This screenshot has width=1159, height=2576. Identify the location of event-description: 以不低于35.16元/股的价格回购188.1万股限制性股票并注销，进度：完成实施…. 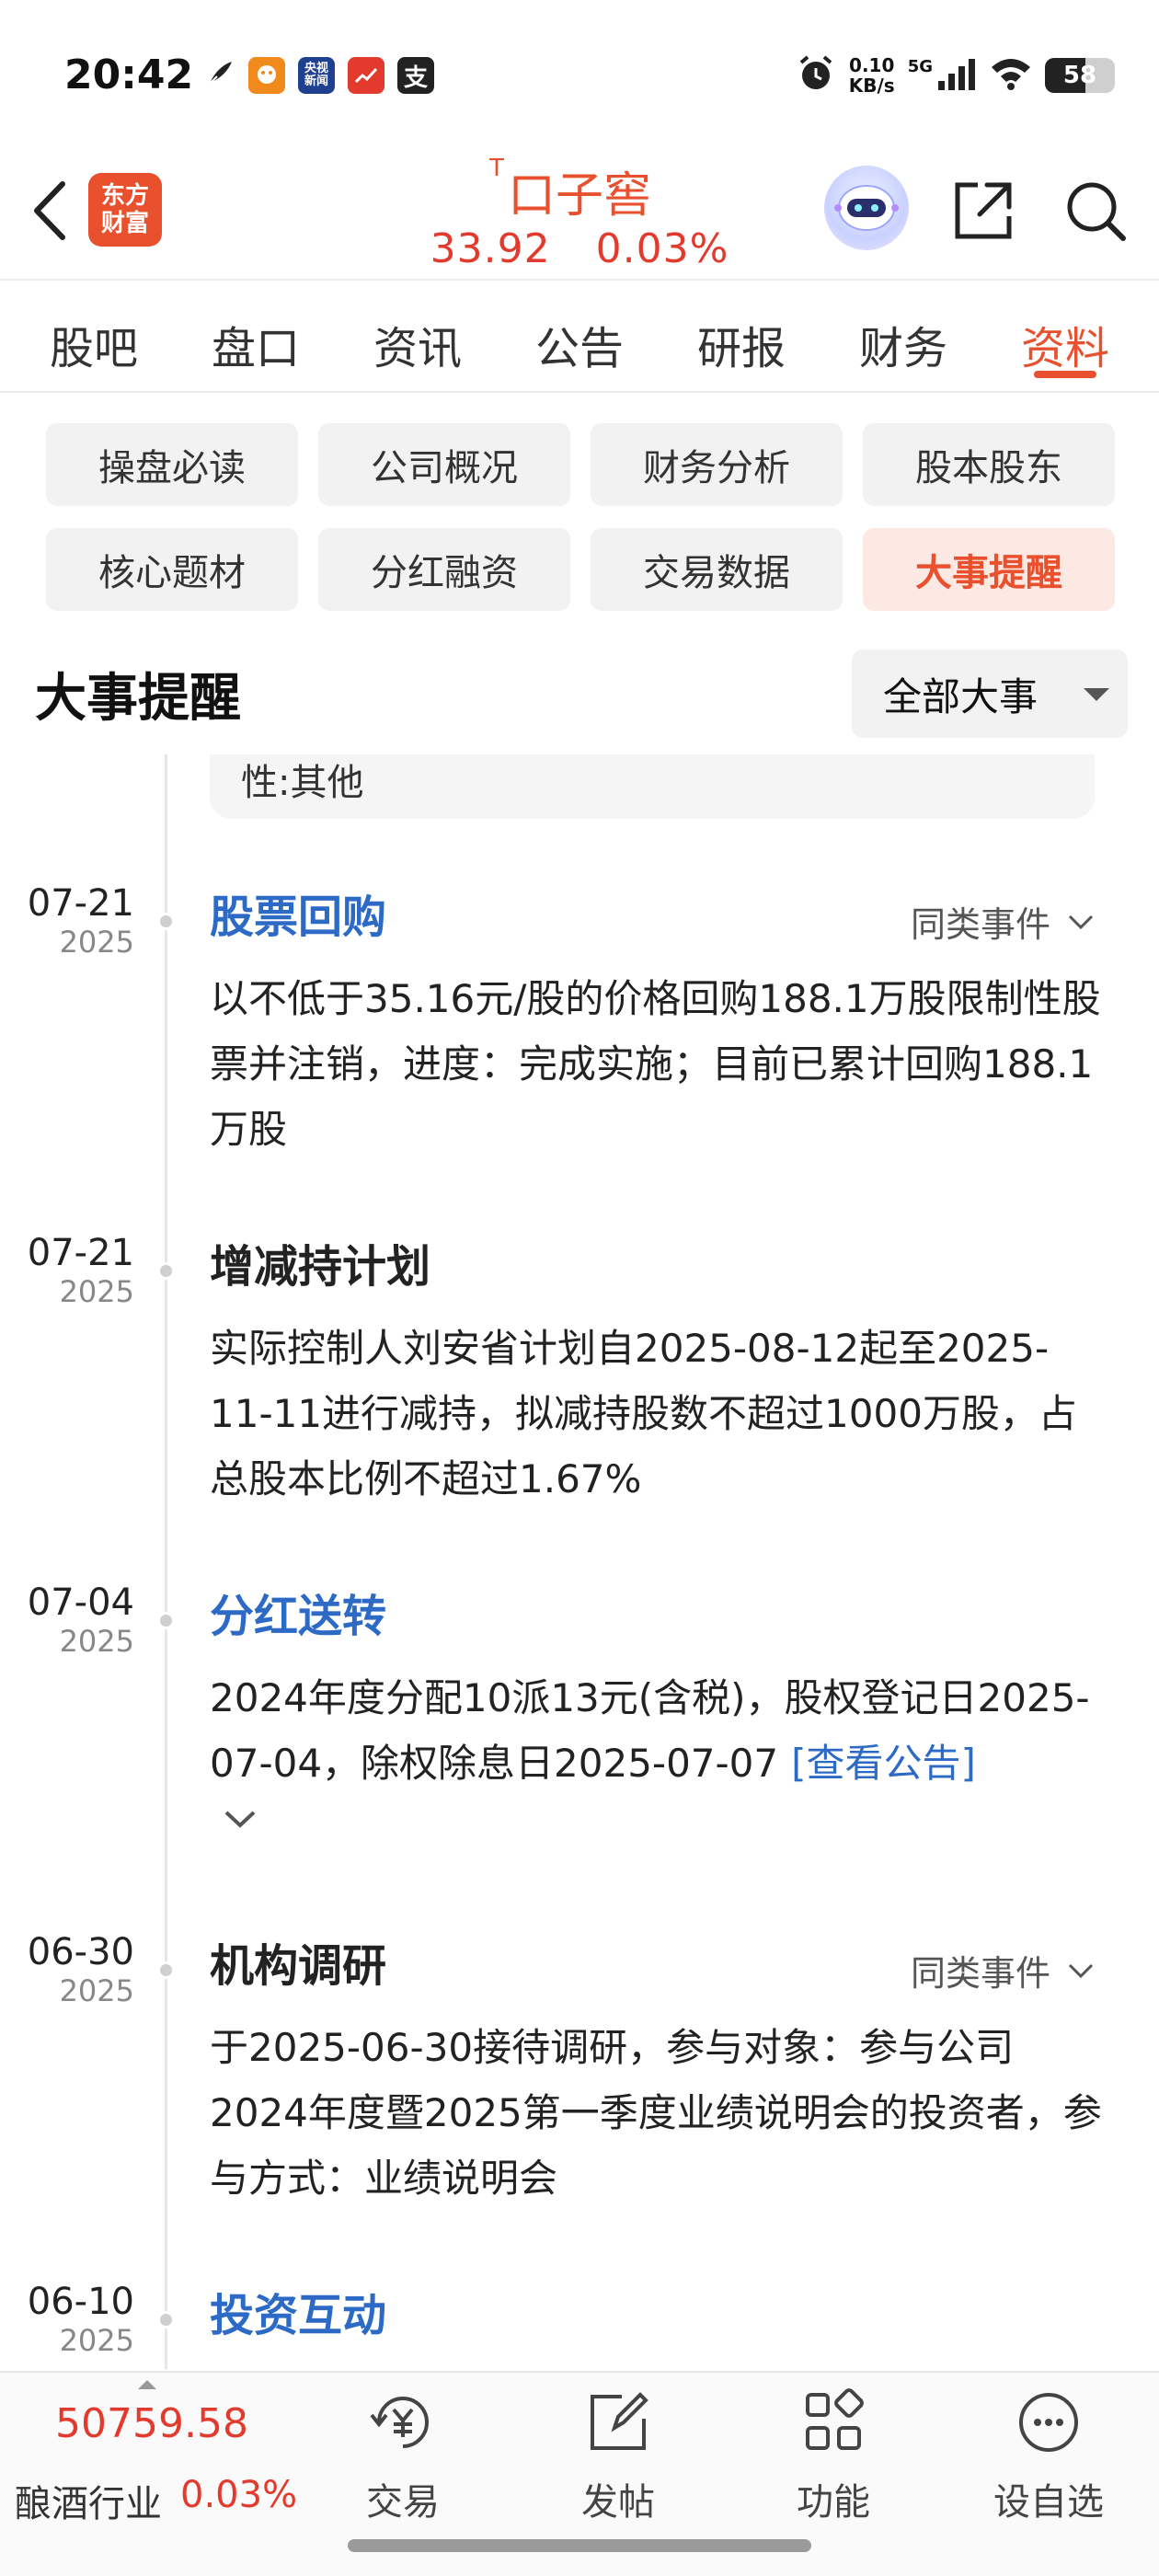
(655, 1064).